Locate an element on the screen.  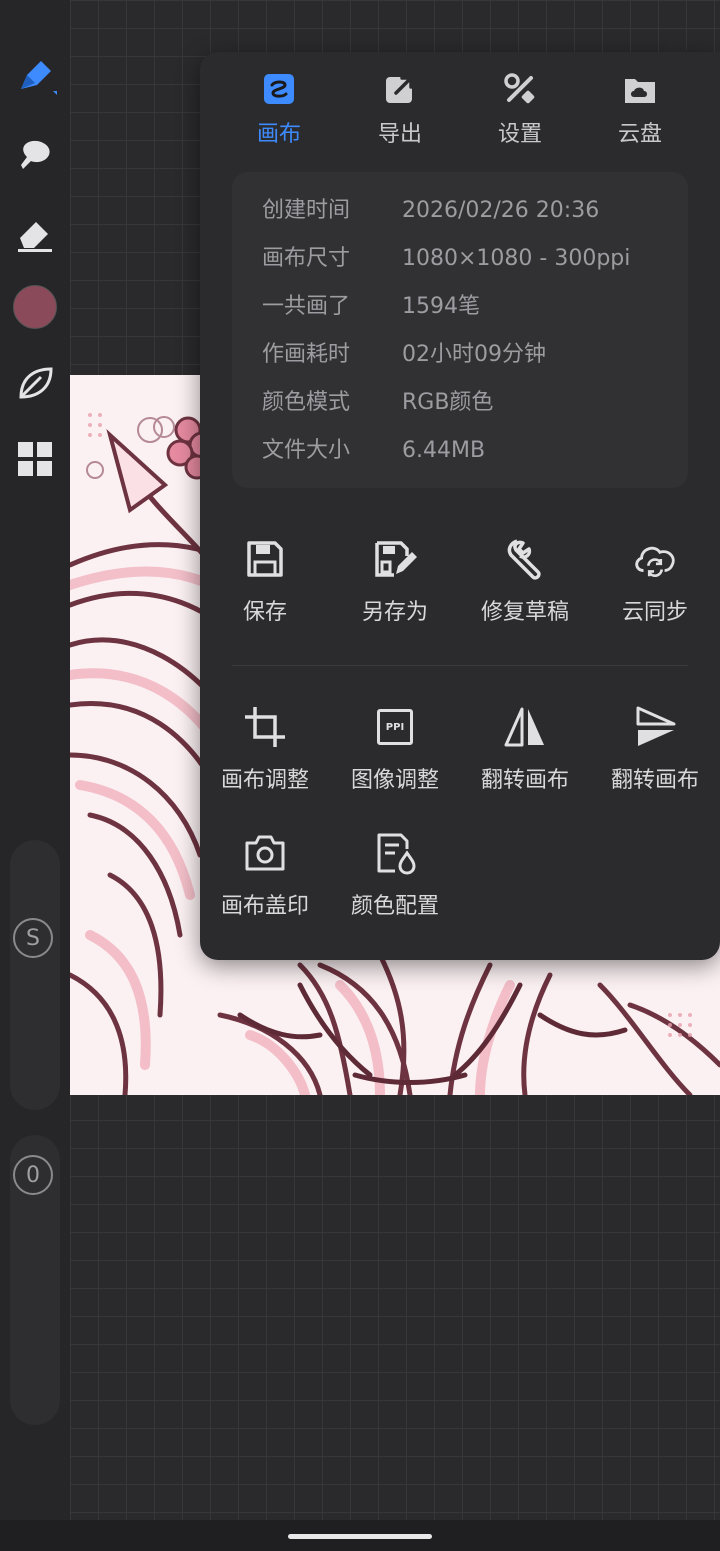
brush-tool-button is located at coordinates (35, 77).